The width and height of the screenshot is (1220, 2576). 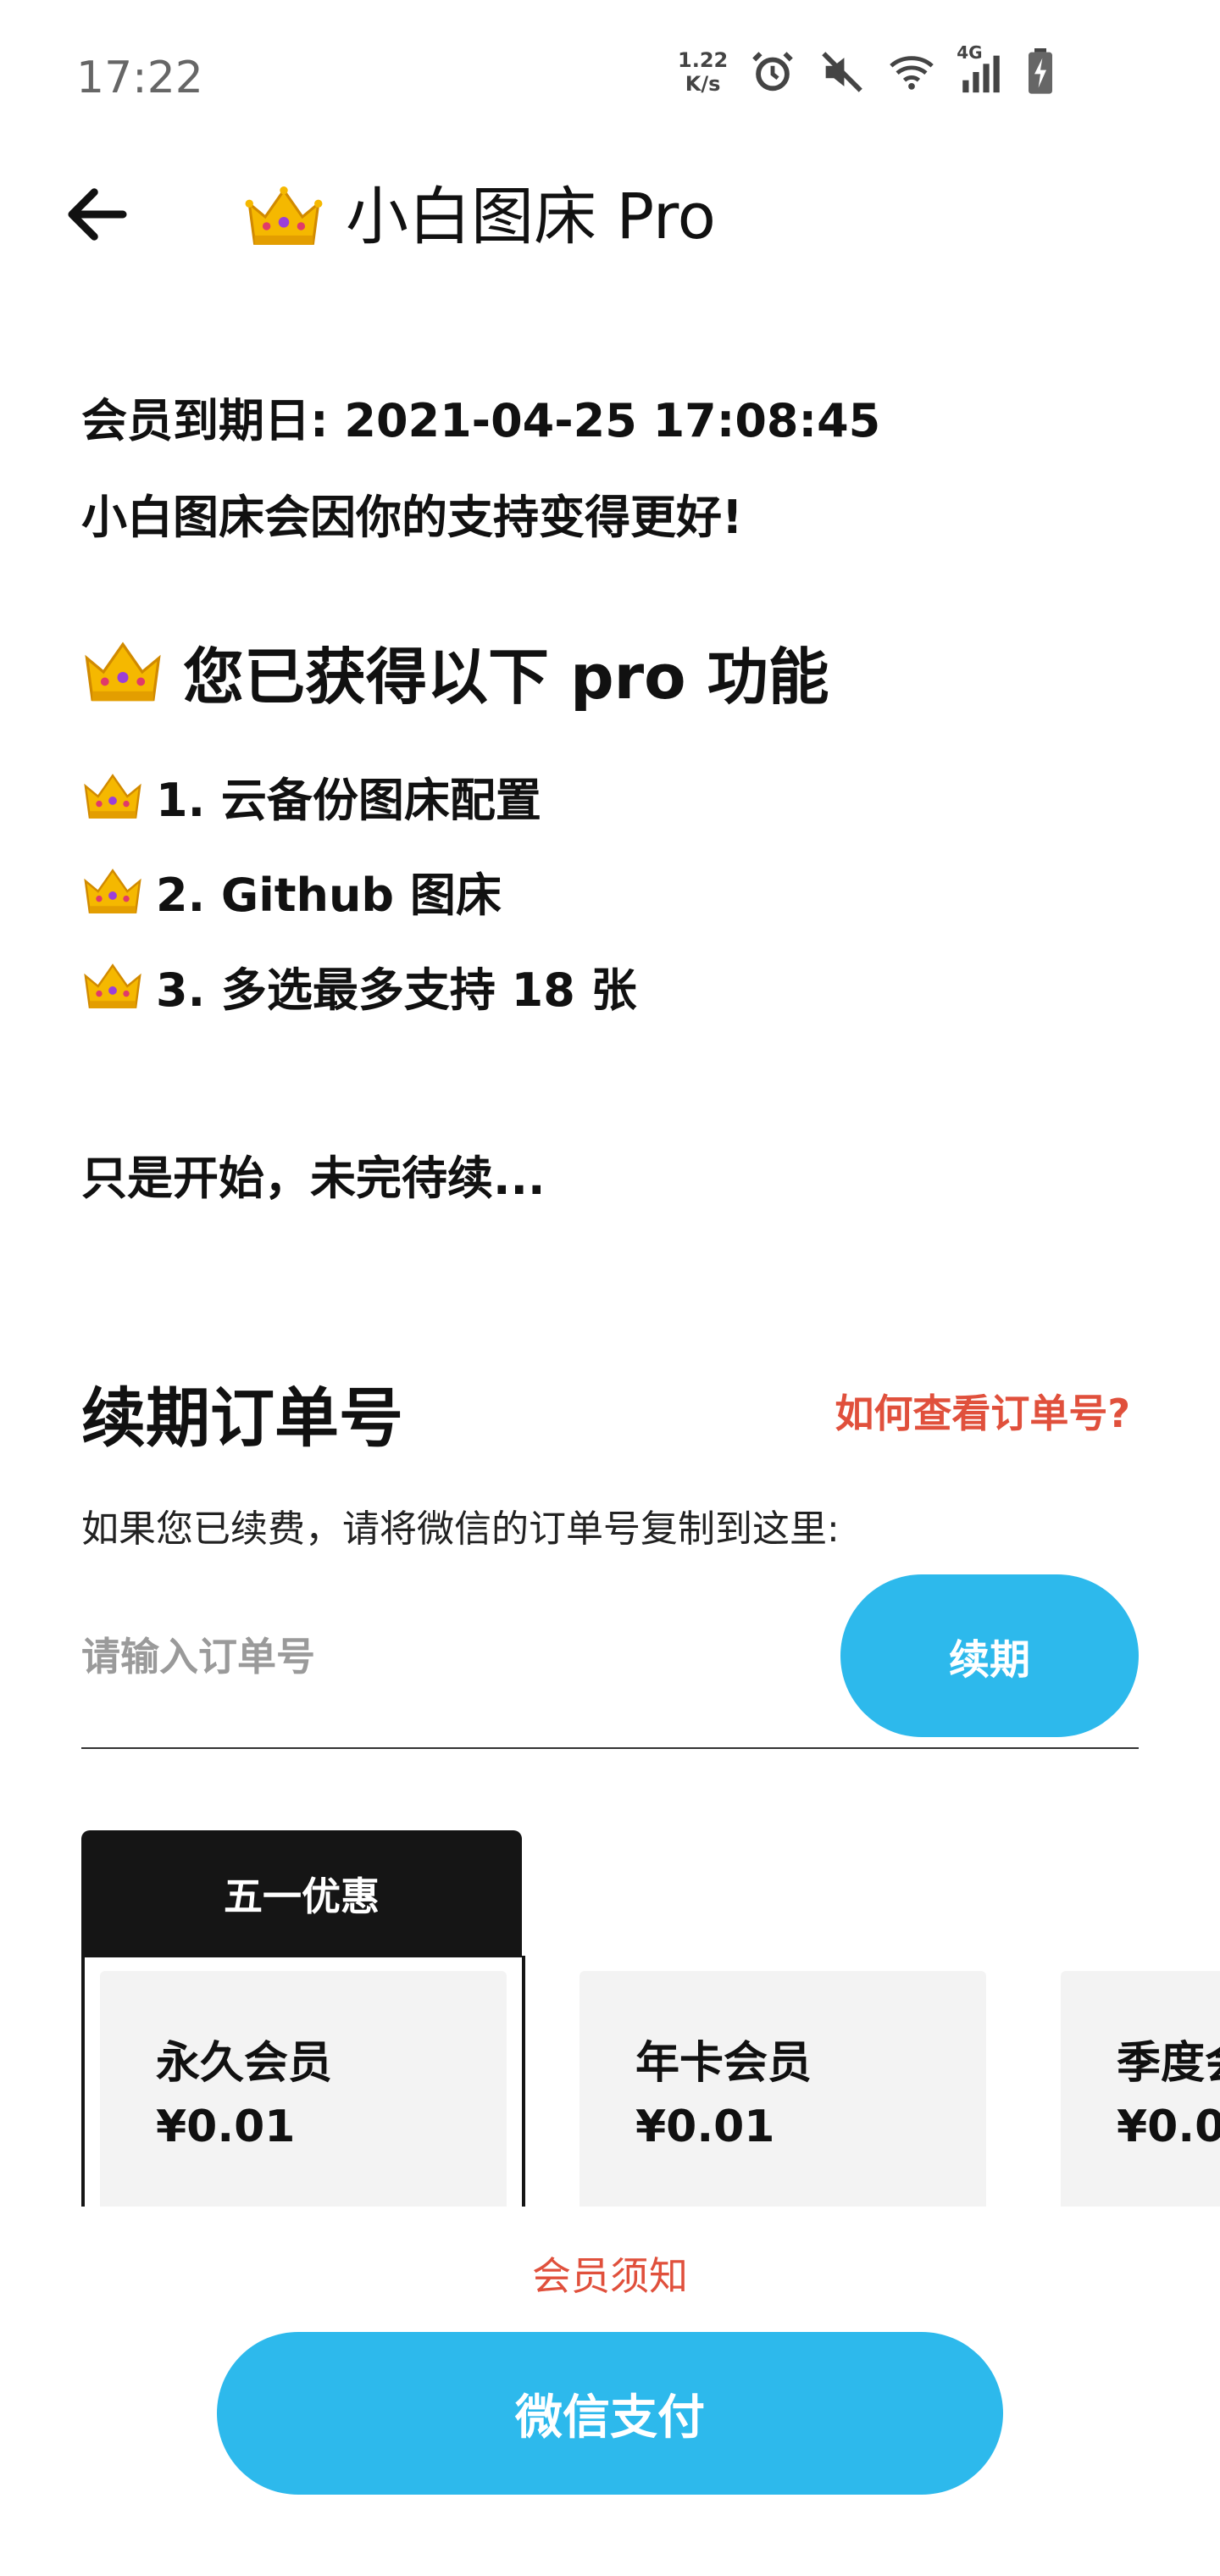 What do you see at coordinates (301, 1893) in the screenshot?
I see `promo-badge: 五一优惠` at bounding box center [301, 1893].